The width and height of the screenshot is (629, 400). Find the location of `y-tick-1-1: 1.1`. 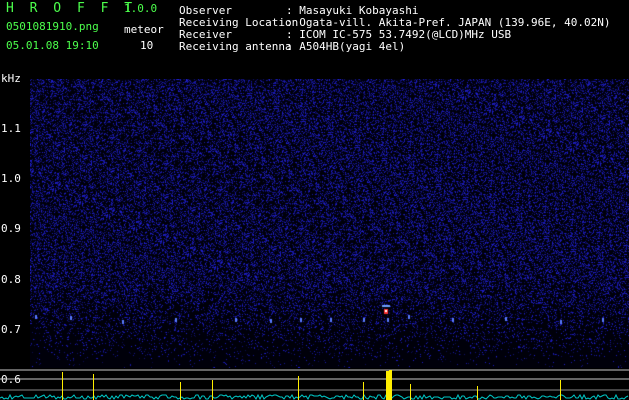

y-tick-1-1: 1.1 is located at coordinates (11, 128).